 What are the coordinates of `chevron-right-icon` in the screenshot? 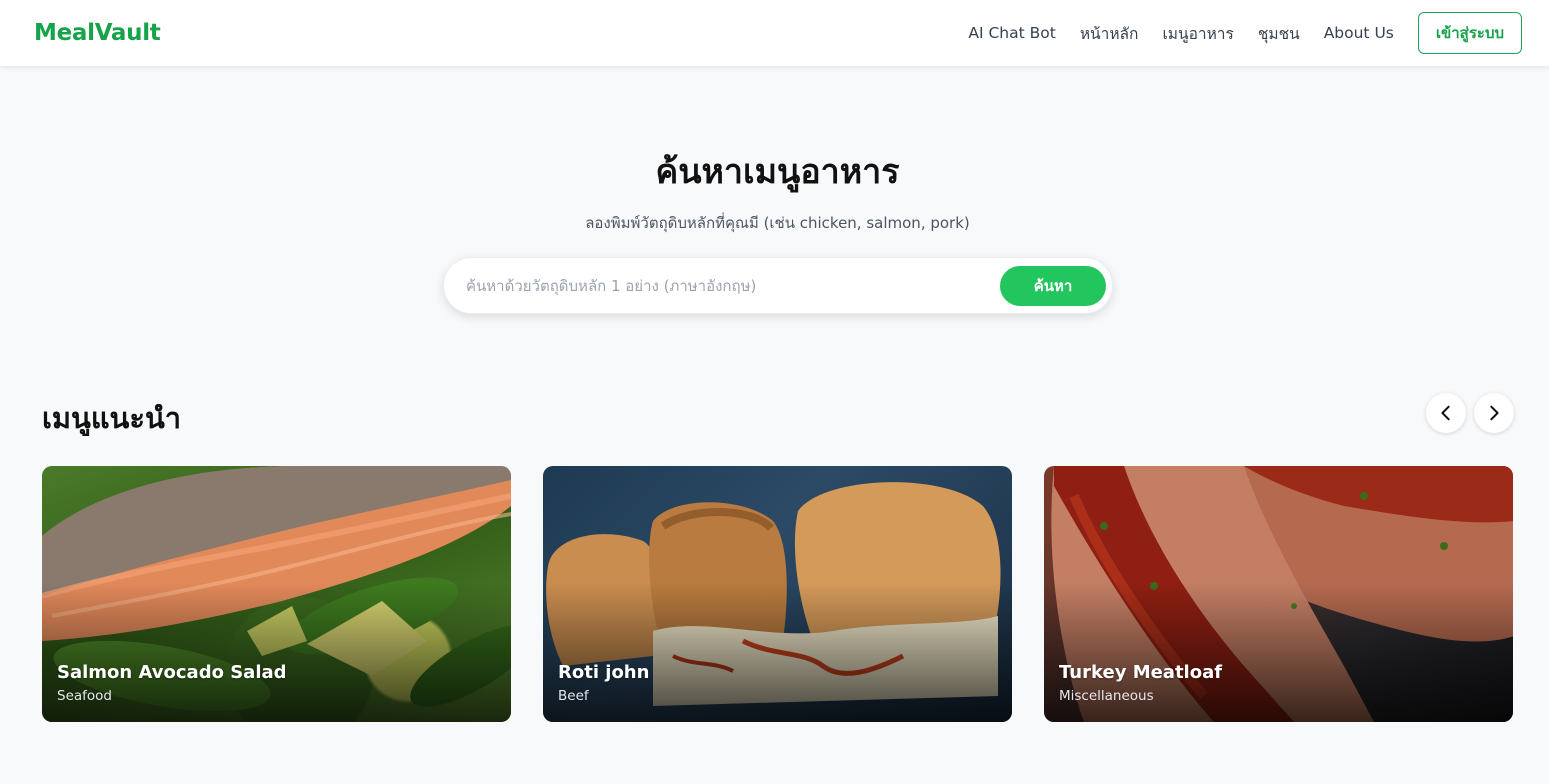 It's located at (1494, 413).